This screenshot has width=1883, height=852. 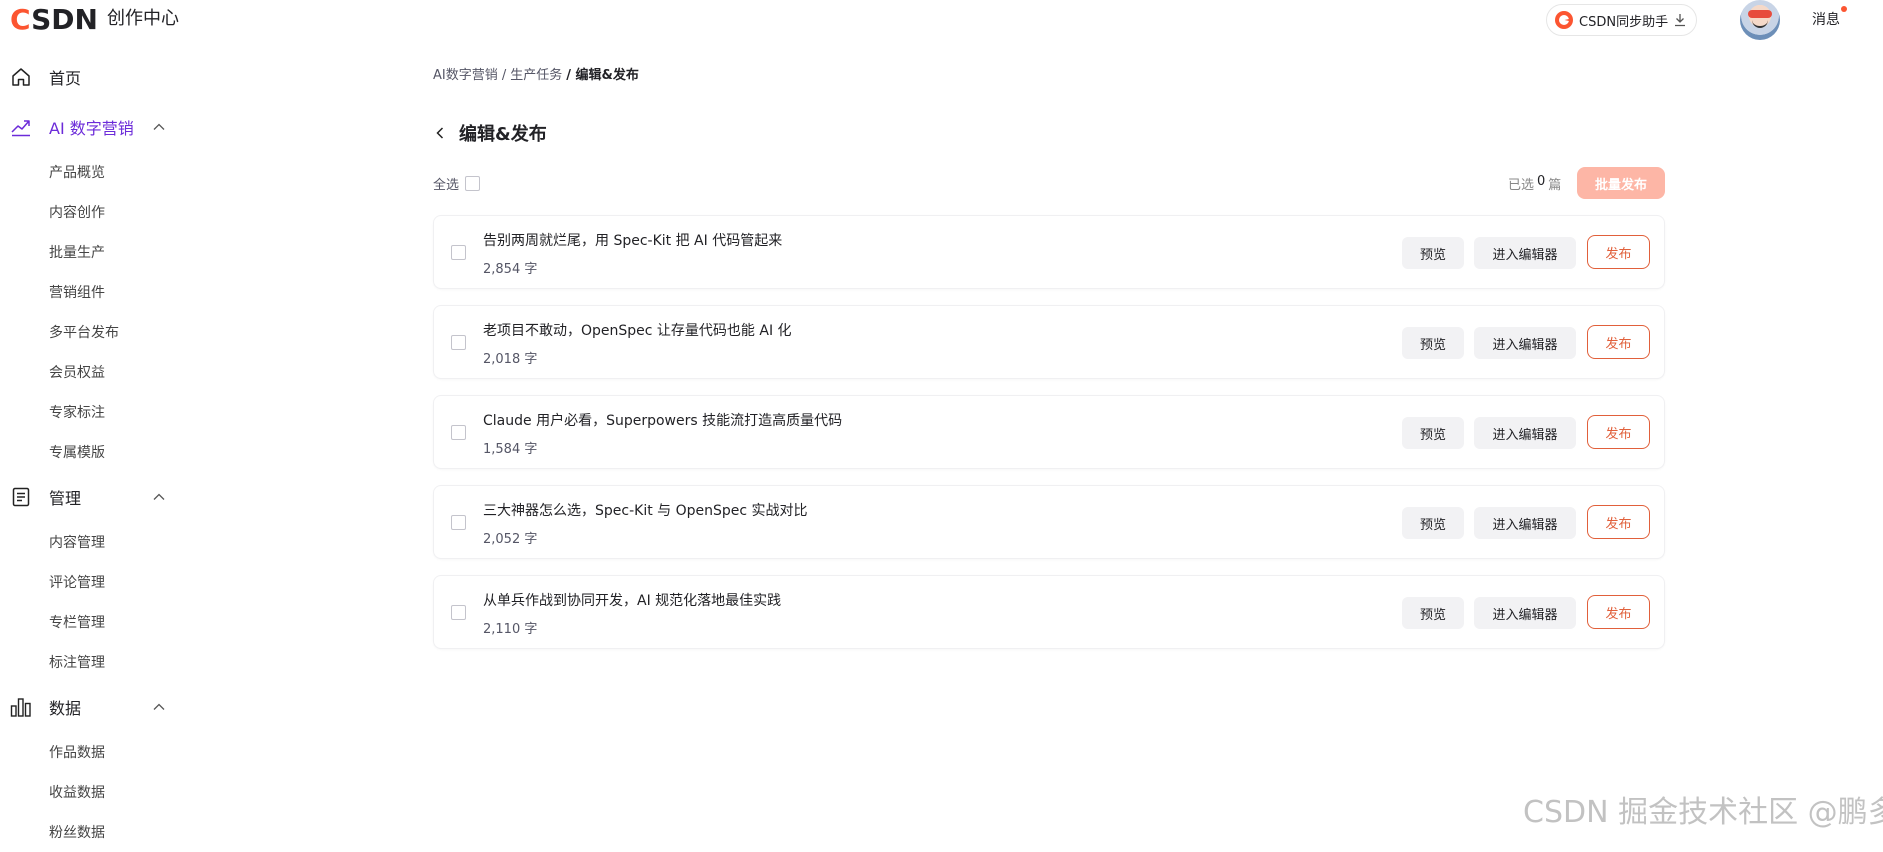 I want to click on selected-suffix: 篇, so click(x=1555, y=185).